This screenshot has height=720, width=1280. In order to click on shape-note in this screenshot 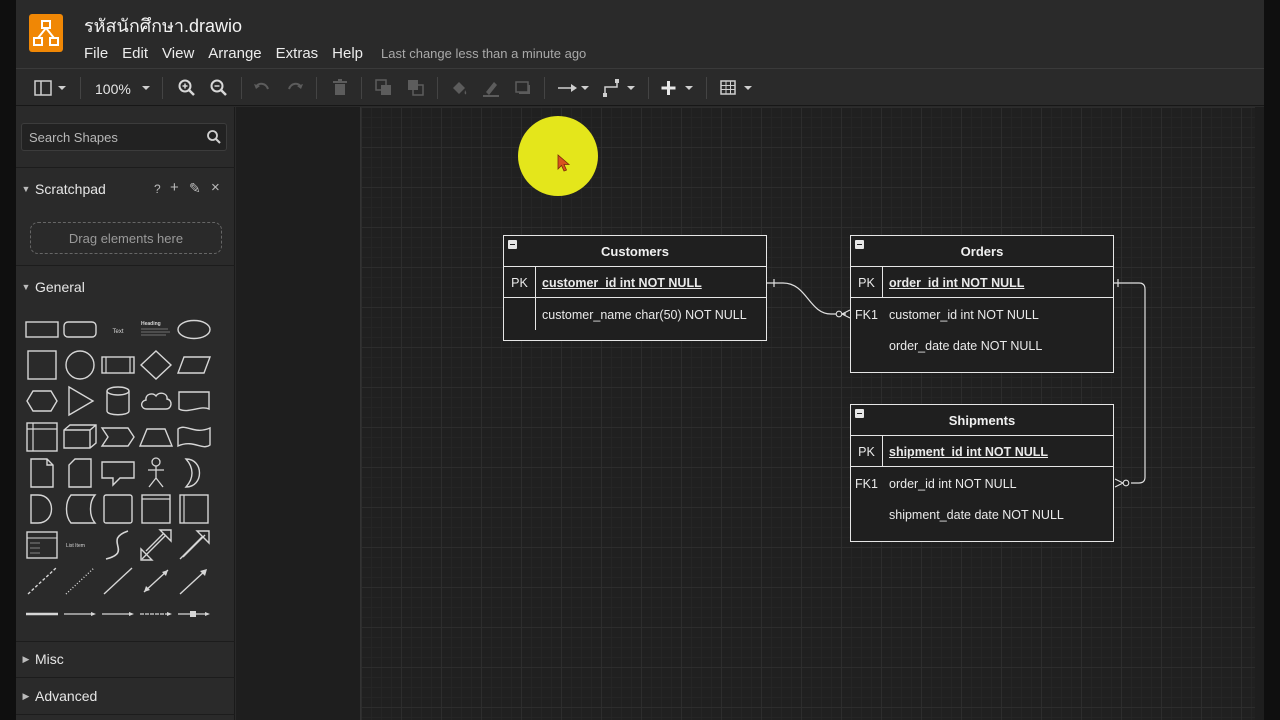, I will do `click(42, 473)`.